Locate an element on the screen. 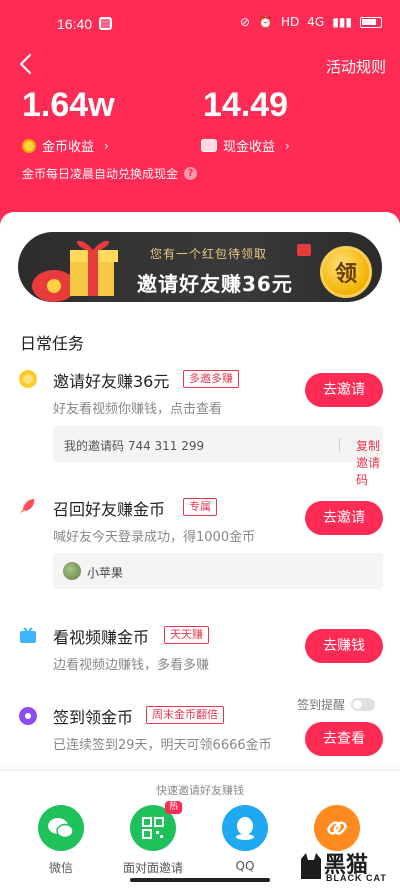 The height and width of the screenshot is (888, 400). watermark-en: BLACK CAT is located at coordinates (356, 878).